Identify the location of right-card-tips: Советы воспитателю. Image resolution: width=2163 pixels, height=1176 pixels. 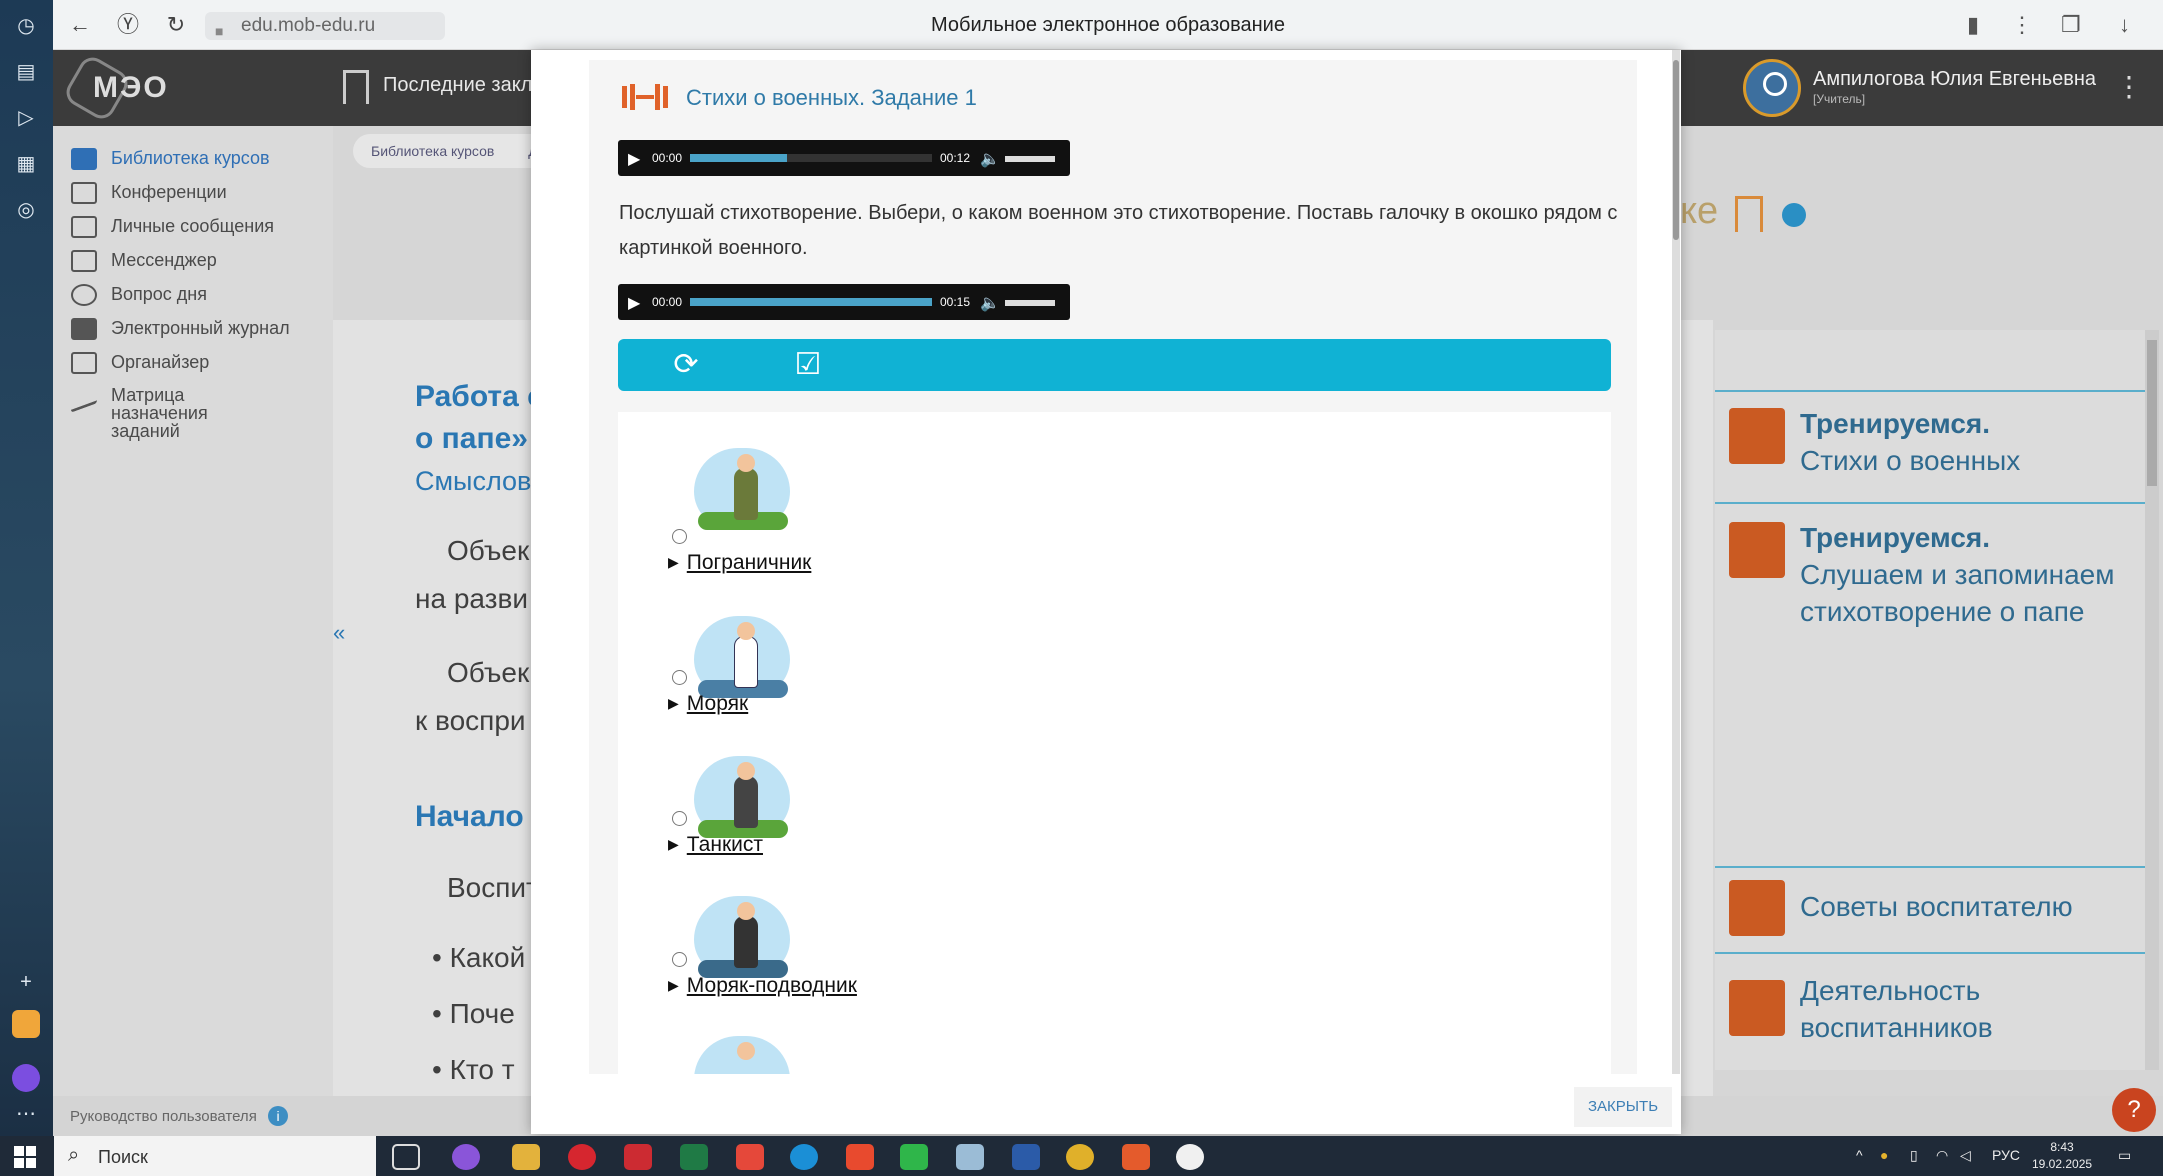
(1930, 909).